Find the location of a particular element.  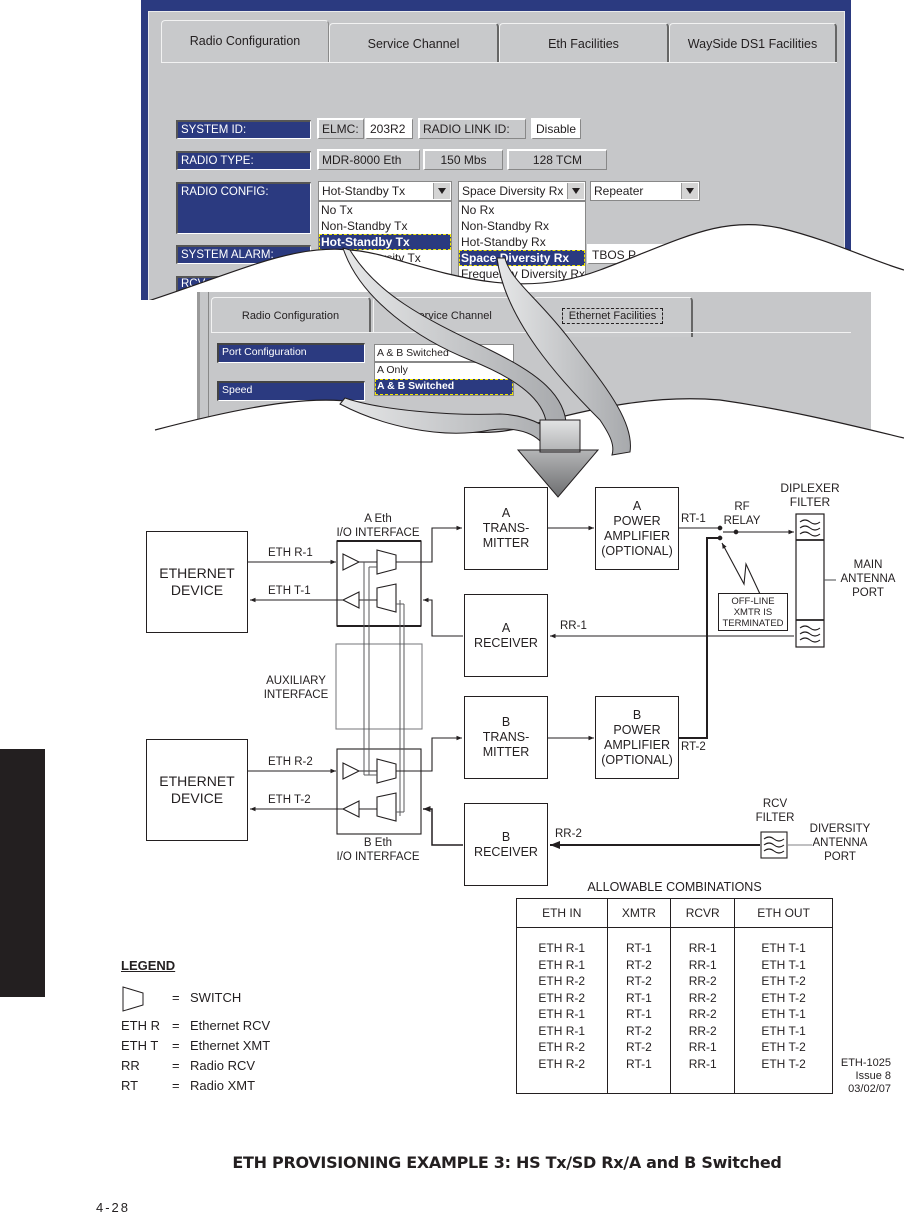

main-antenna-port-label: MAIN ANTENNA PORT is located at coordinates (868, 579).